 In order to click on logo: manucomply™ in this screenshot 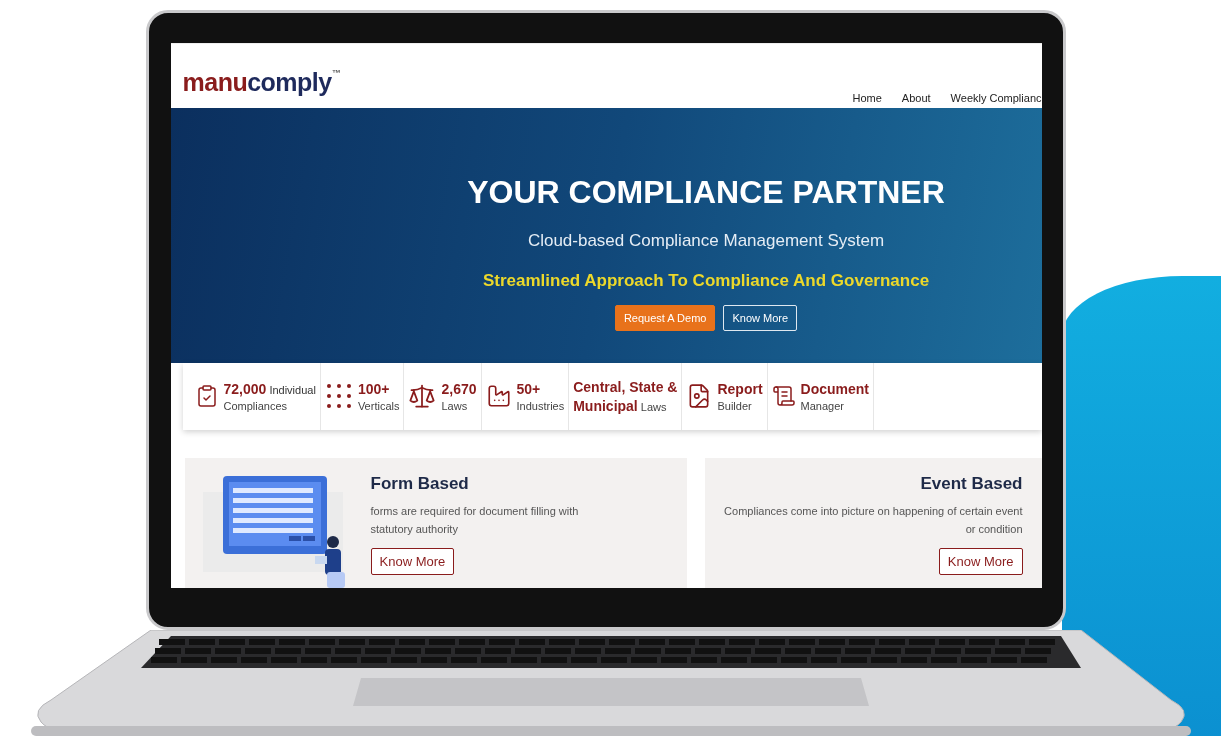, I will do `click(261, 82)`.